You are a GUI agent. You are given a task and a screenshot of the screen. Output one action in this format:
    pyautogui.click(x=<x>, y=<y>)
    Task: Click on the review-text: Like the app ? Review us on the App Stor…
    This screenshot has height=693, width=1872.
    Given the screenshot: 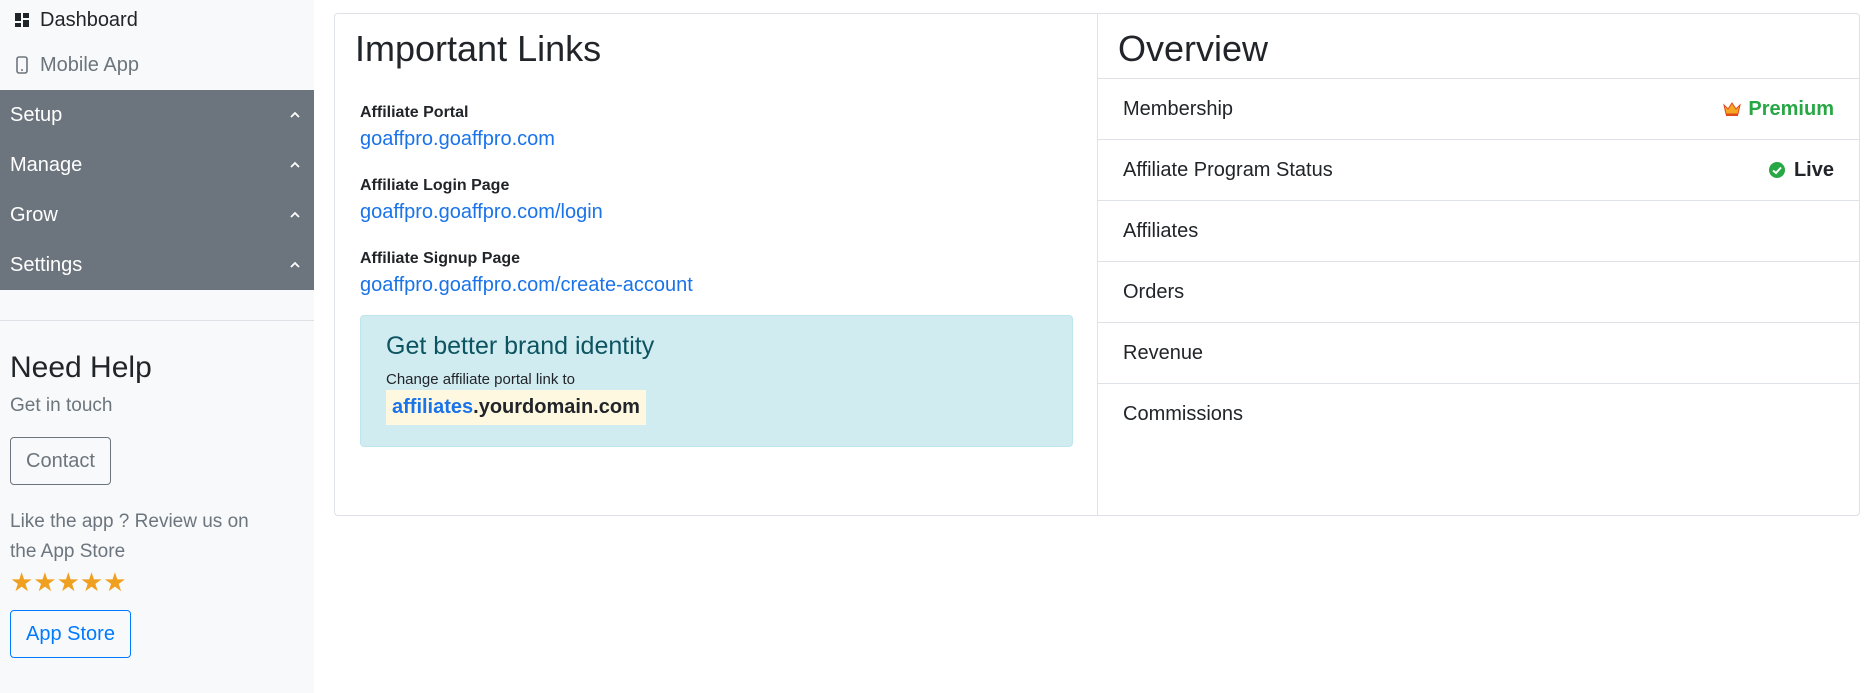 What is the action you would take?
    pyautogui.click(x=129, y=536)
    